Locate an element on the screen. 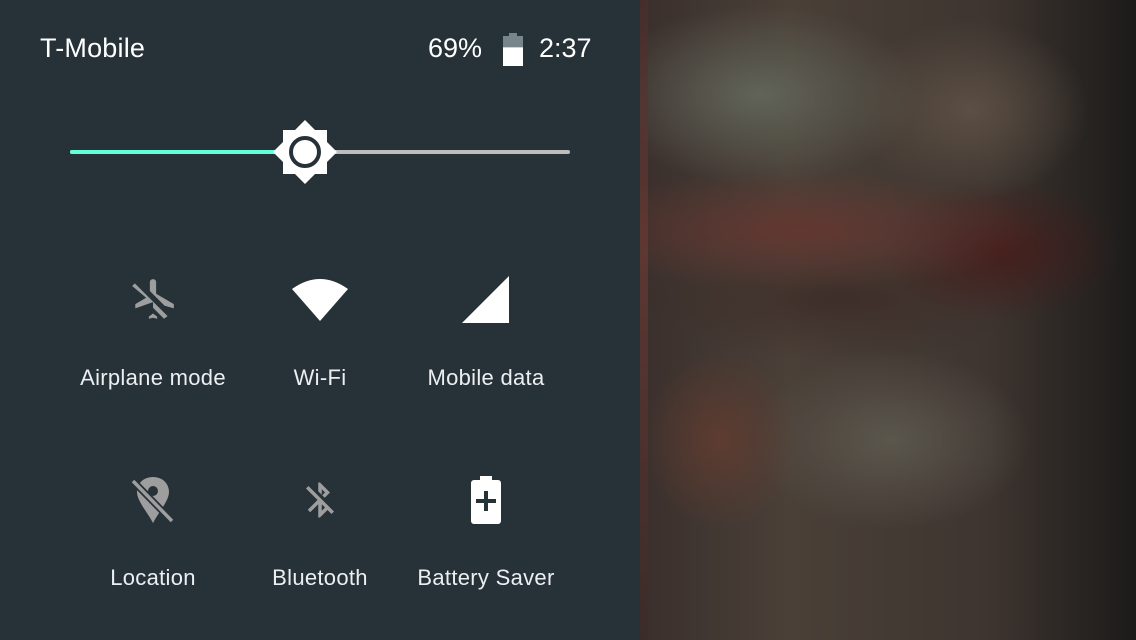  brightness-auto-icon is located at coordinates (305, 152).